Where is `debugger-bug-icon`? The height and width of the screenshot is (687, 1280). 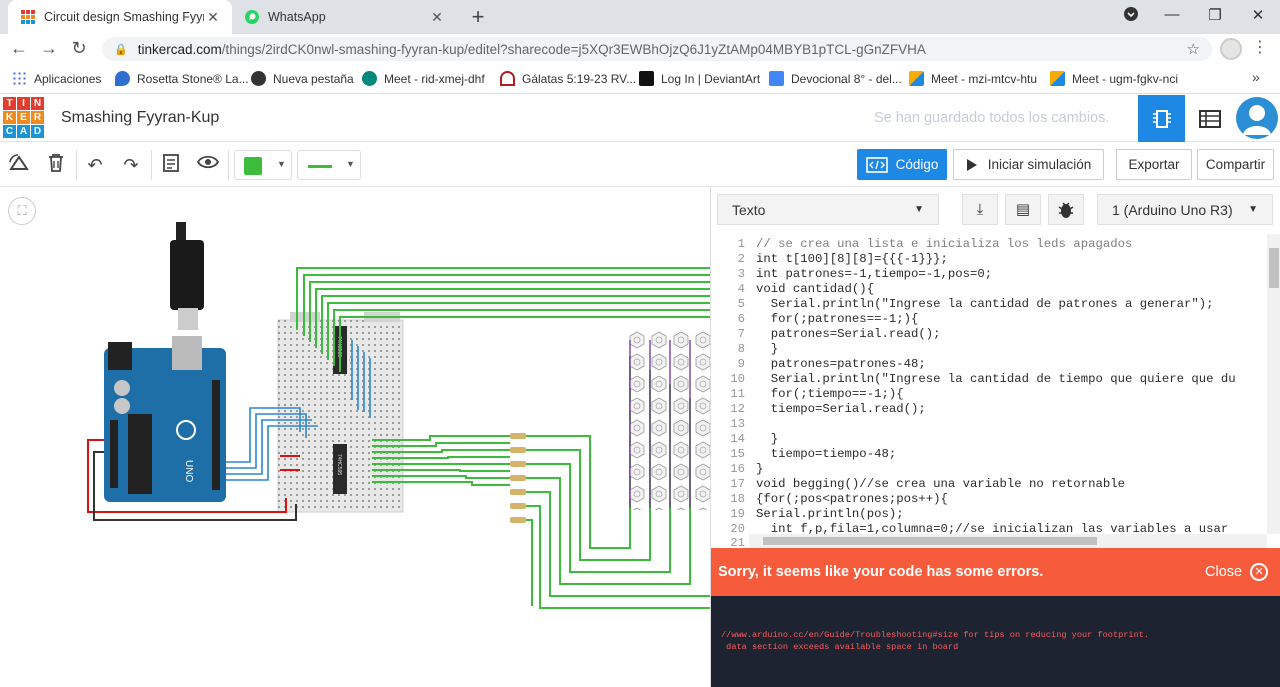
debugger-bug-icon is located at coordinates (1066, 209).